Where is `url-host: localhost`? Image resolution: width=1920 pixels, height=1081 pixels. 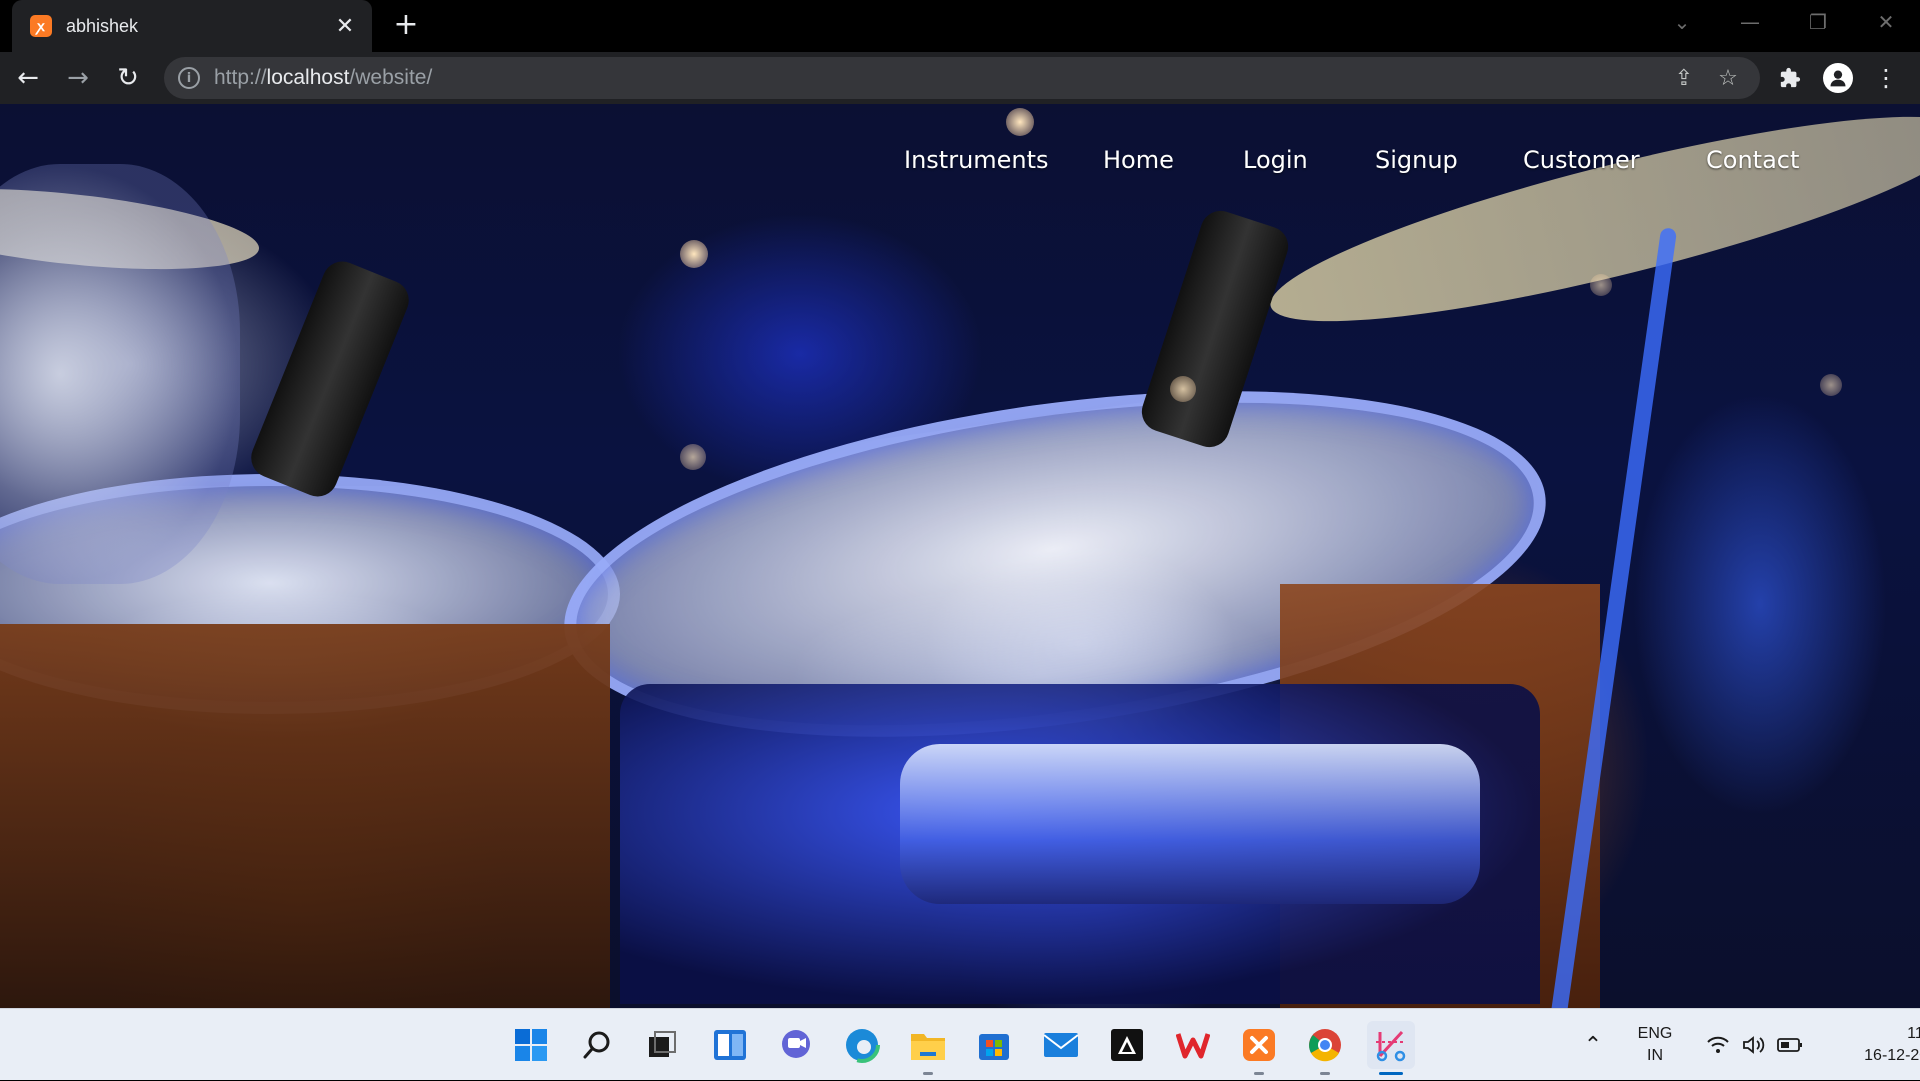 url-host: localhost is located at coordinates (308, 77).